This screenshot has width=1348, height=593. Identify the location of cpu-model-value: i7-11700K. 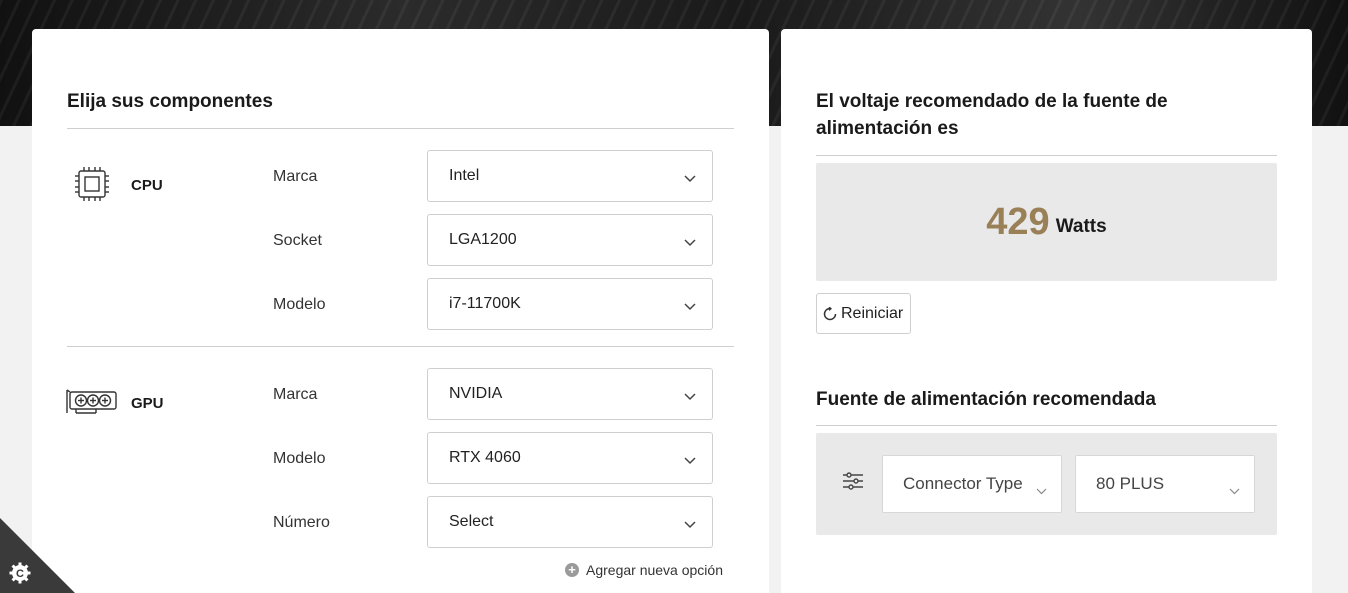
(485, 303).